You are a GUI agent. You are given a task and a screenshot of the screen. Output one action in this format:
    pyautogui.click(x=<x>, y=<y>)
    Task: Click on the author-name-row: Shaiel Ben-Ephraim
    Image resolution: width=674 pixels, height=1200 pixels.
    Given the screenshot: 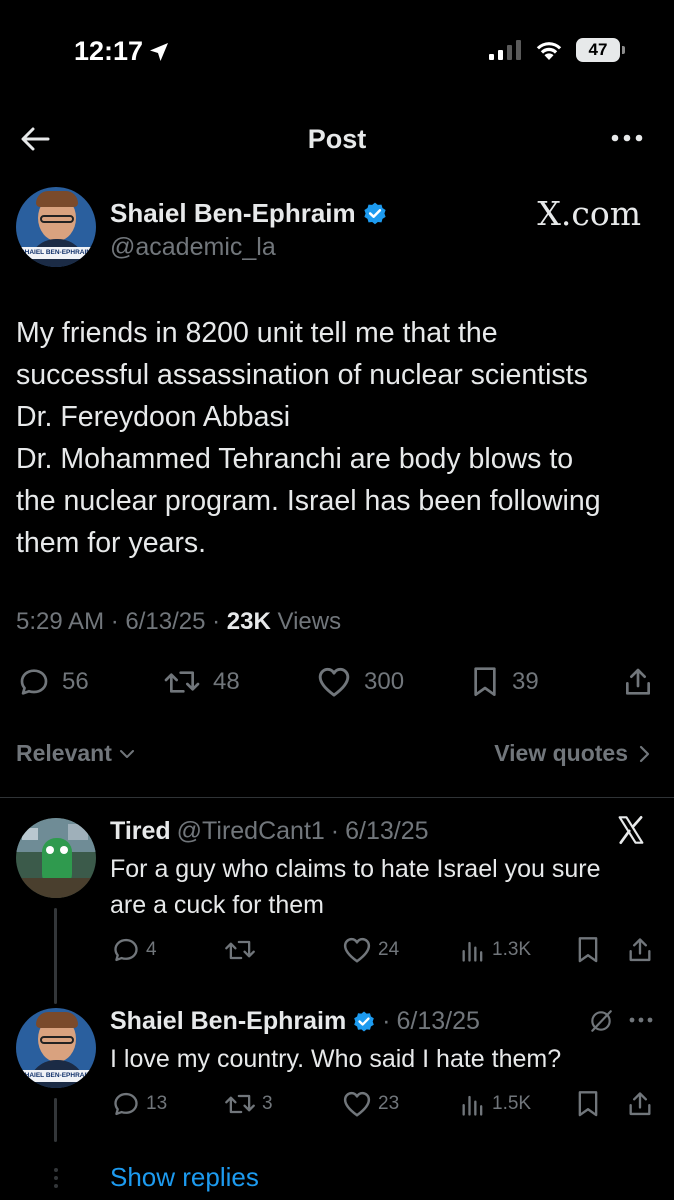 What is the action you would take?
    pyautogui.click(x=249, y=213)
    